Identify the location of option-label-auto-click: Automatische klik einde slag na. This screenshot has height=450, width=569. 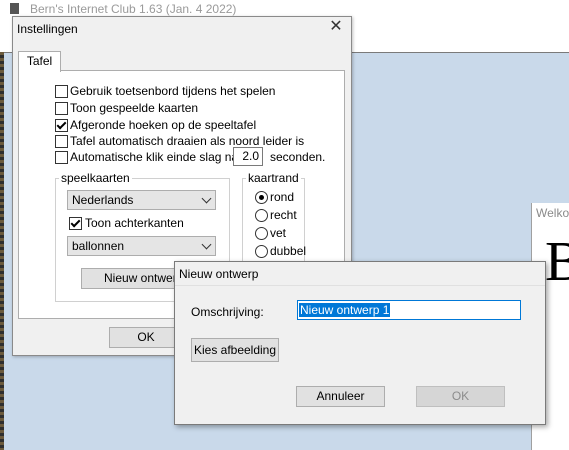
(154, 157).